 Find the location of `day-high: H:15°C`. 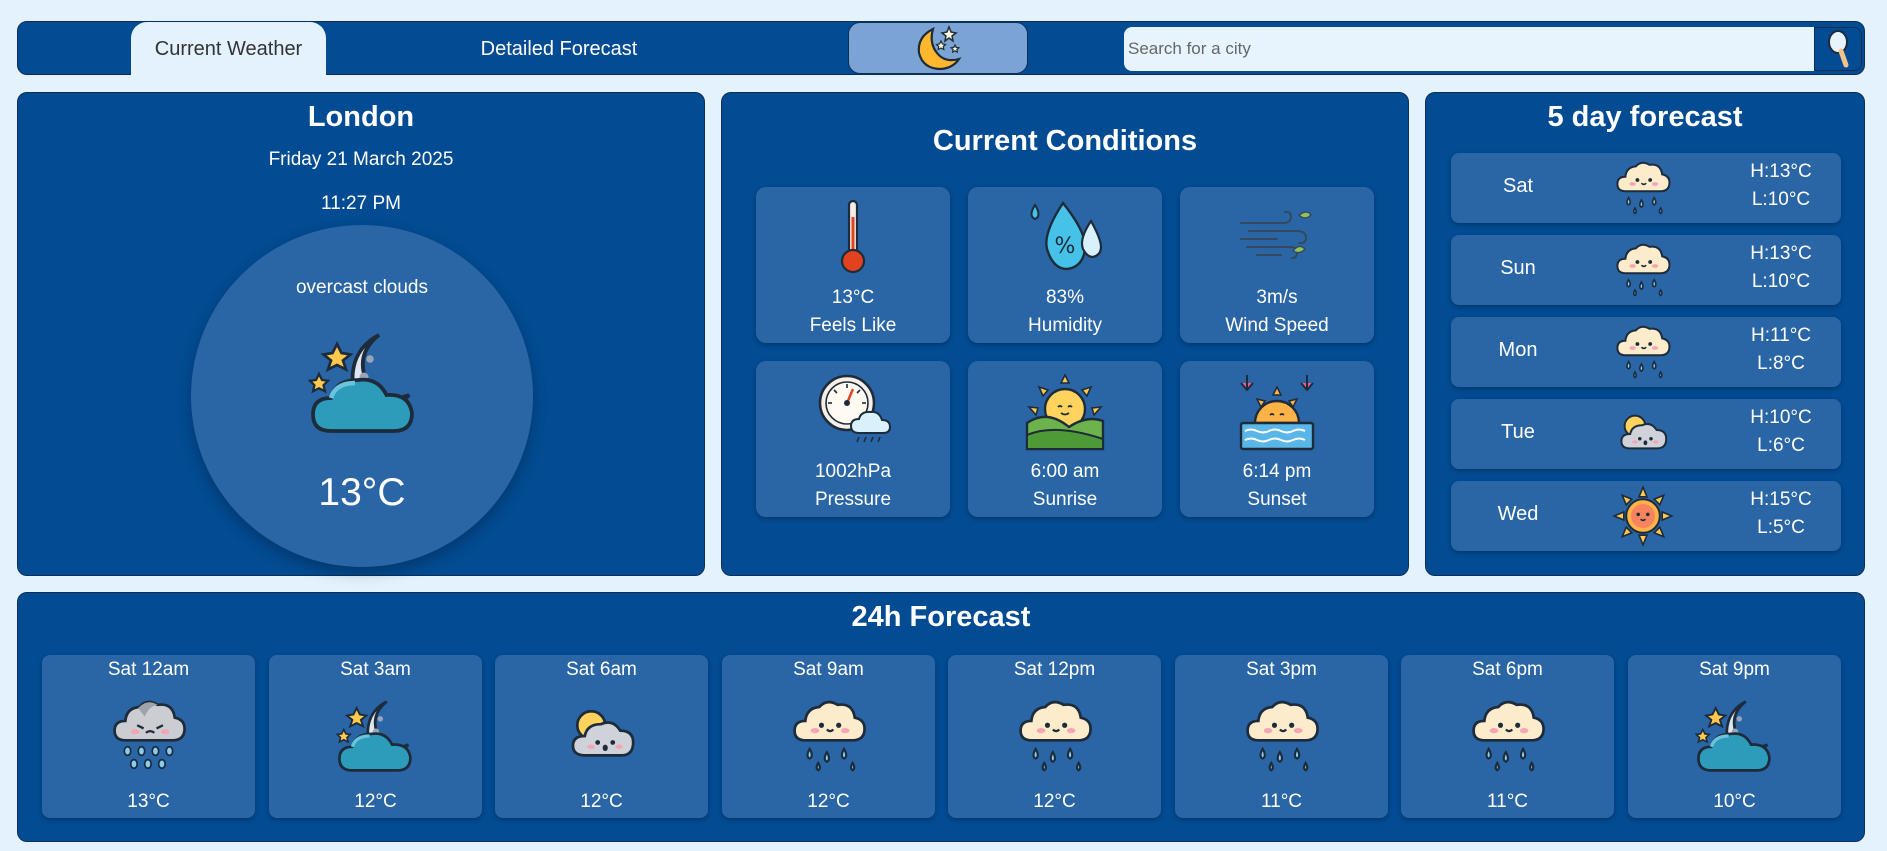

day-high: H:15°C is located at coordinates (1781, 499).